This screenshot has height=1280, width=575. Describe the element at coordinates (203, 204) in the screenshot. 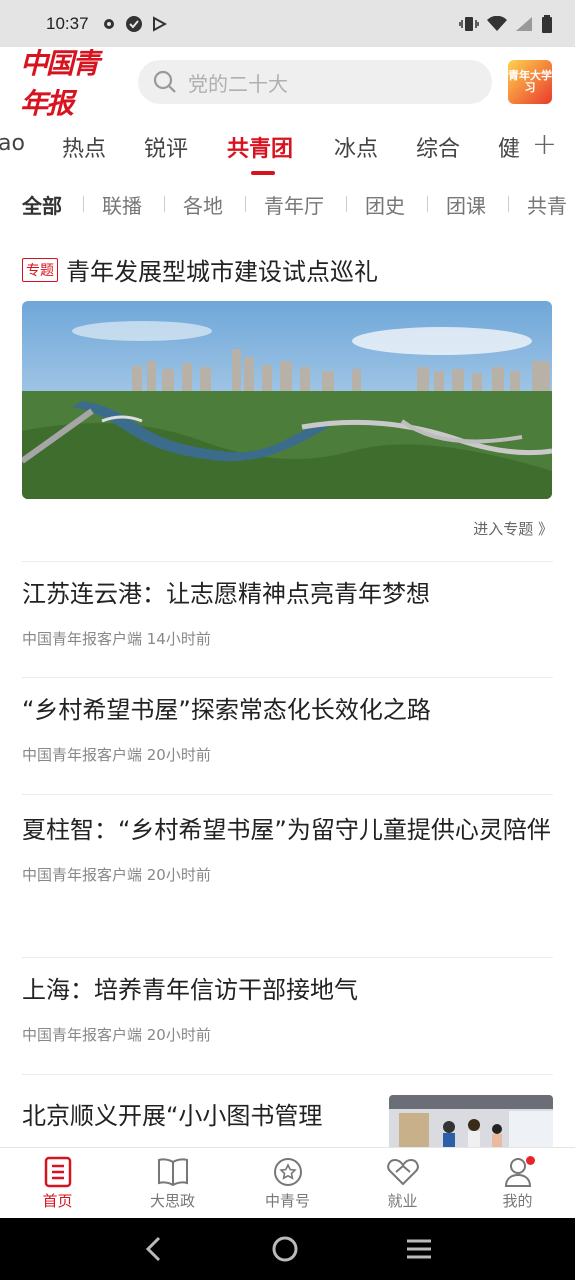

I see `subtab-local: 各地` at that location.